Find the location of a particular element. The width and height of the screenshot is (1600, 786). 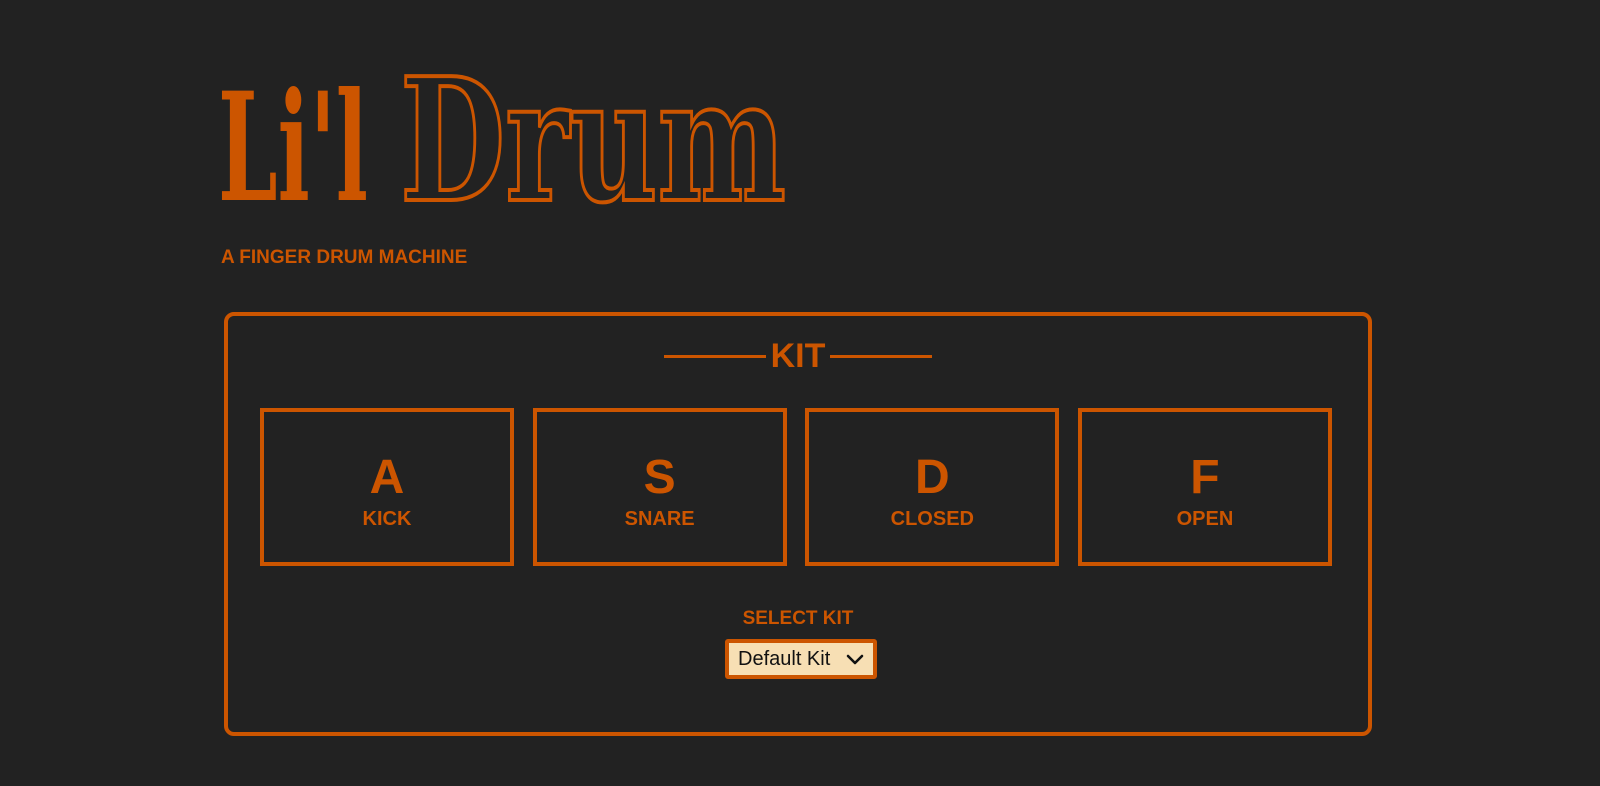

drum-pad-open: F OPEN is located at coordinates (1204, 487).